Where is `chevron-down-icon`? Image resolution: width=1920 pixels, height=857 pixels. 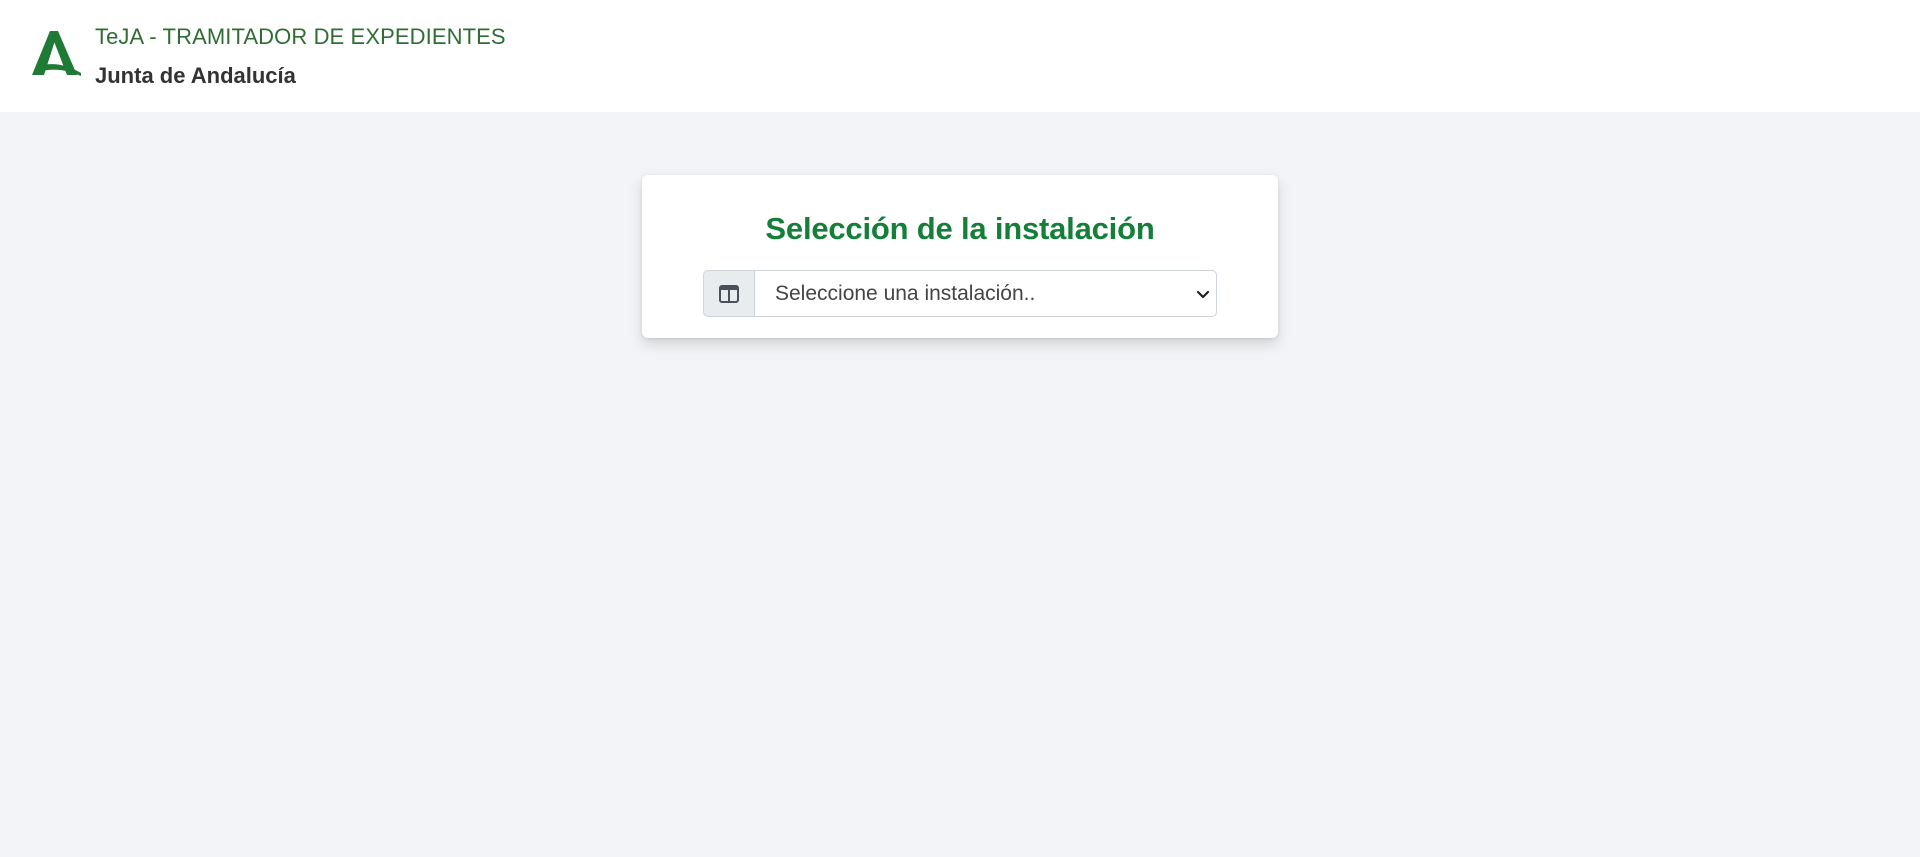
chevron-down-icon is located at coordinates (1203, 296).